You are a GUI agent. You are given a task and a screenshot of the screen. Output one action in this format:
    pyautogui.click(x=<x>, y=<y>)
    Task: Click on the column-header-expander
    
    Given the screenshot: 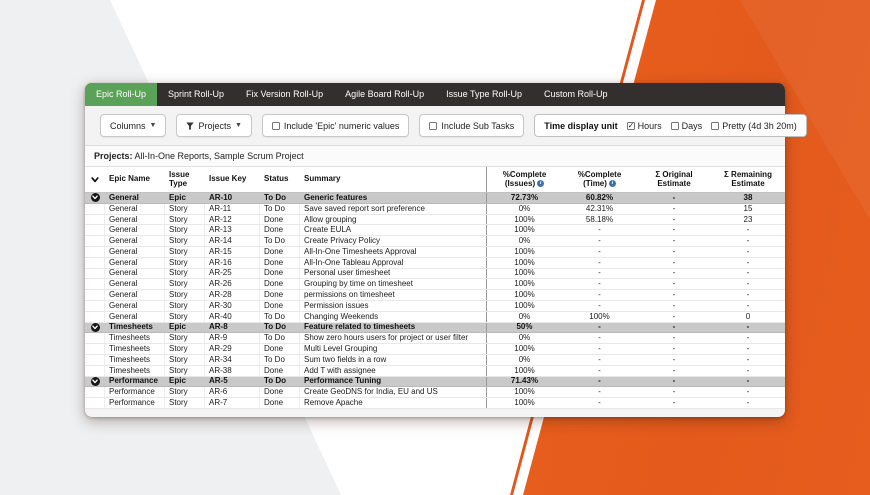 What is the action you would take?
    pyautogui.click(x=95, y=179)
    